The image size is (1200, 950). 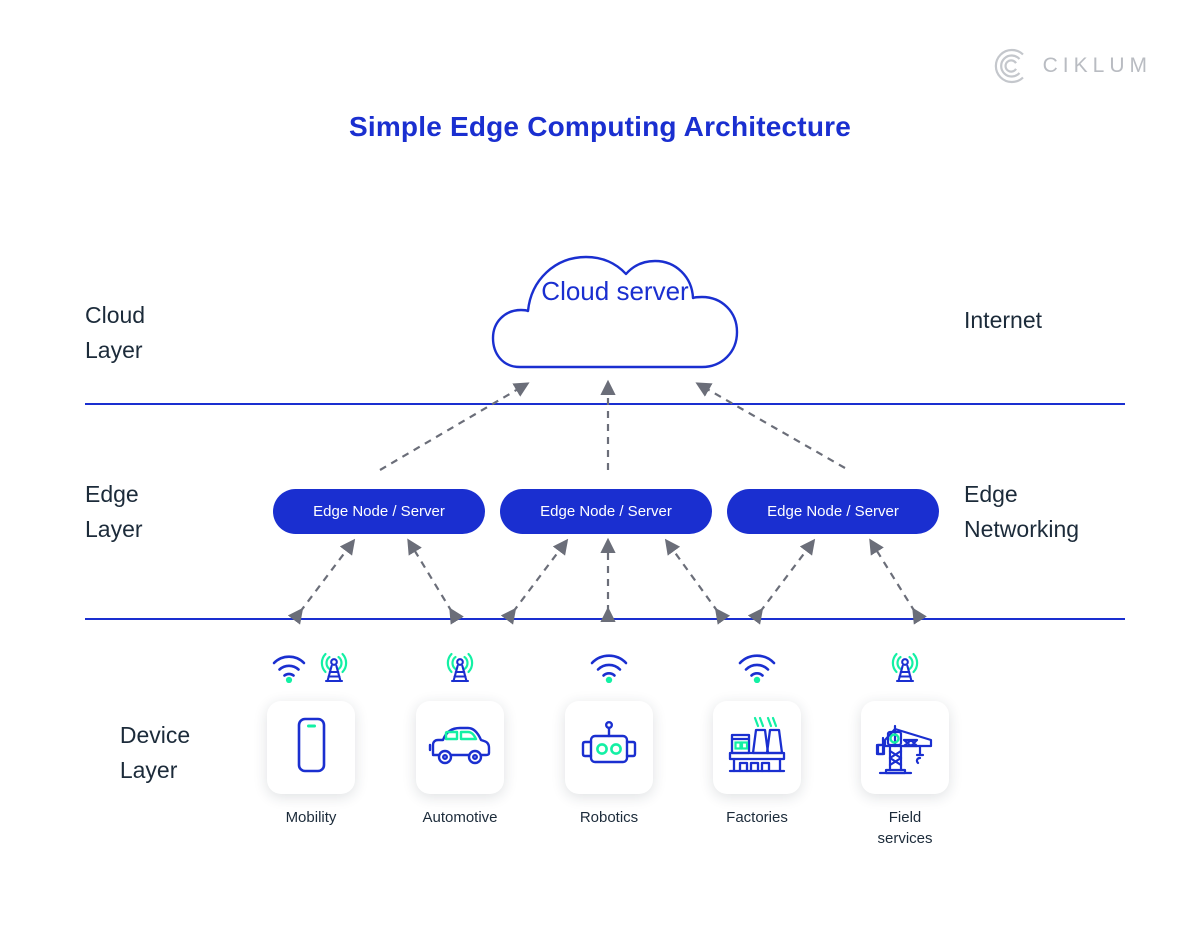 I want to click on device-robotics-card, so click(x=609, y=747).